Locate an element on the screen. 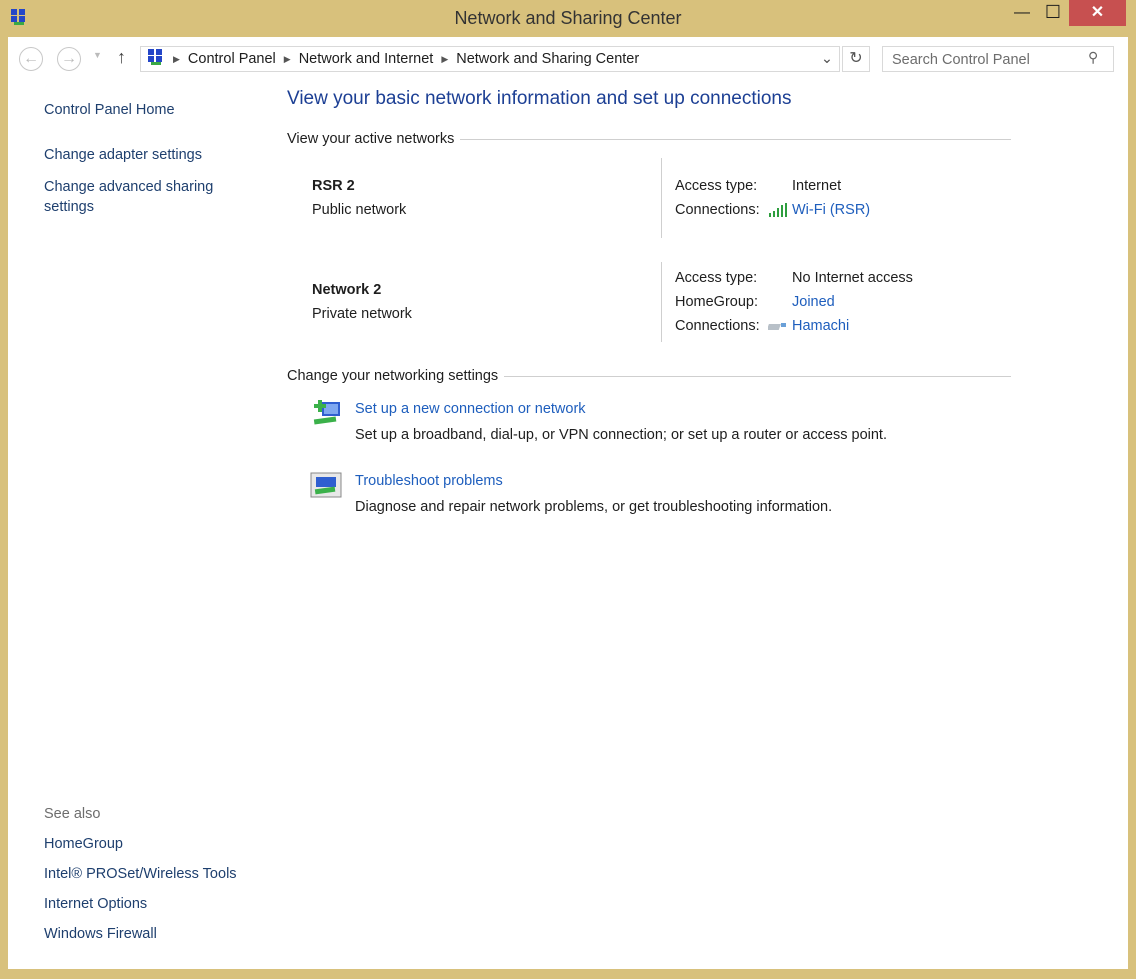  active-networks-header: View your active networks is located at coordinates (649, 139).